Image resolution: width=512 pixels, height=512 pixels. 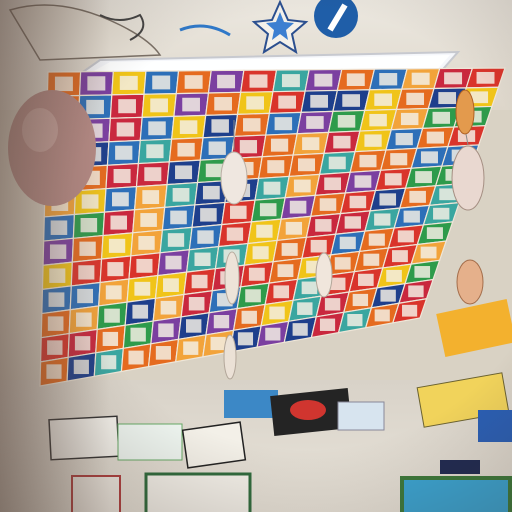 I want to click on small-sign, so click(x=460, y=467).